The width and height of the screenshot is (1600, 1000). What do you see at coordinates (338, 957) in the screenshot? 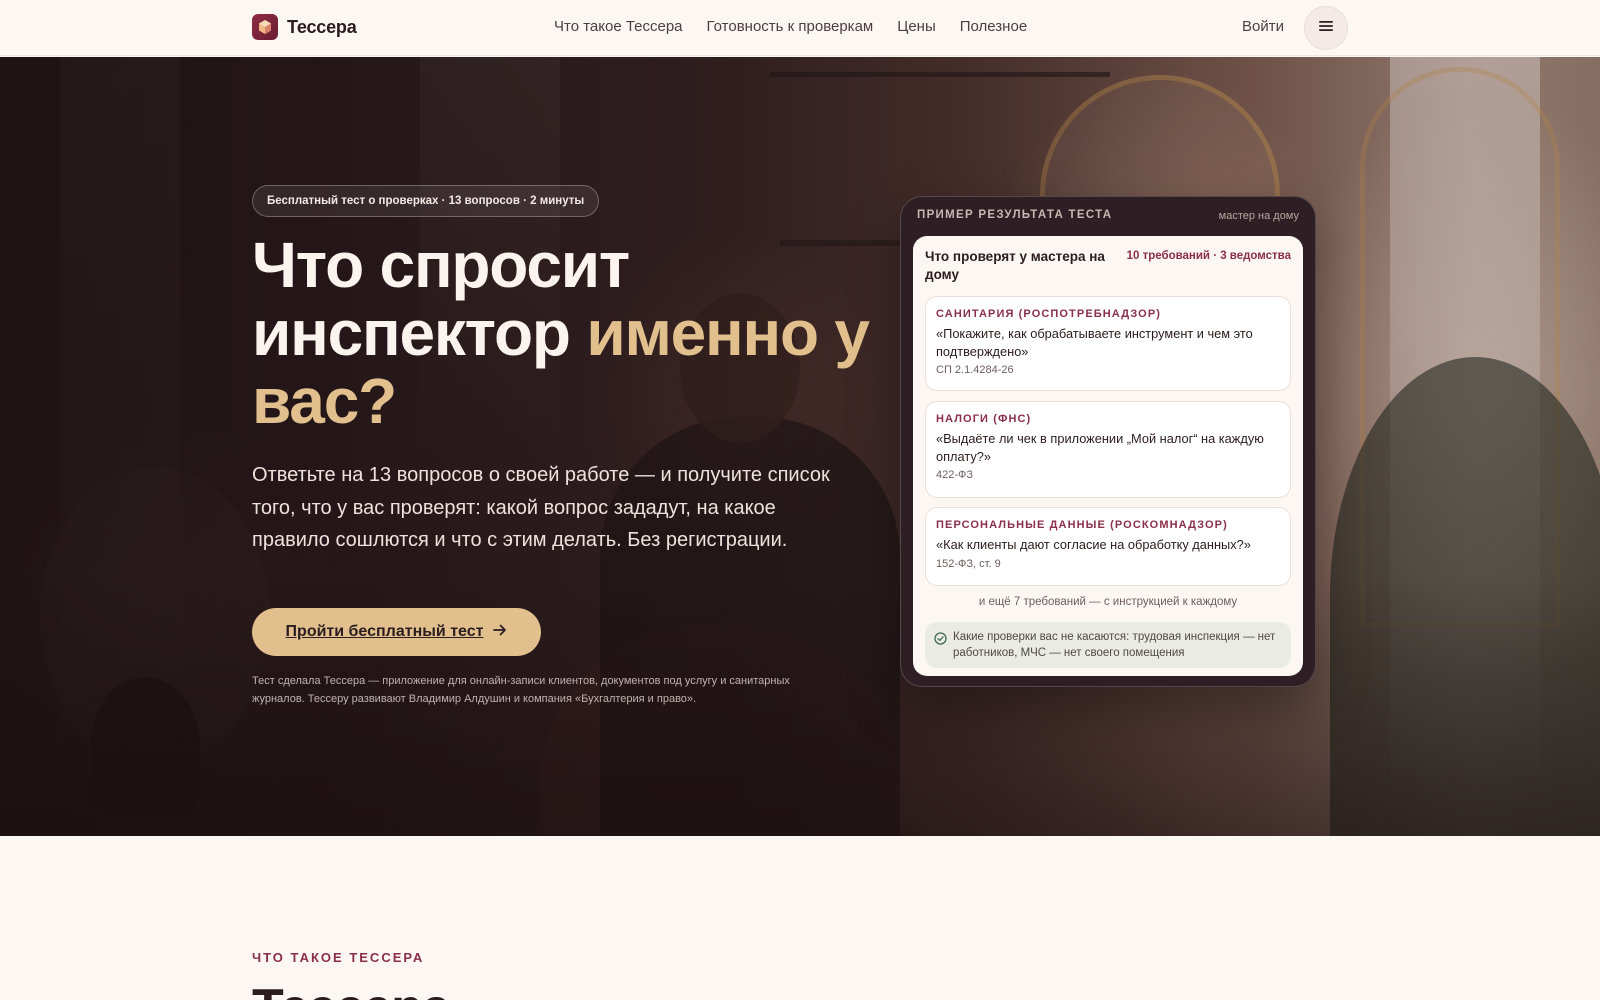
I see `section-eyebrow: ЧТО ТАКОЕ ТЕССЕРА` at bounding box center [338, 957].